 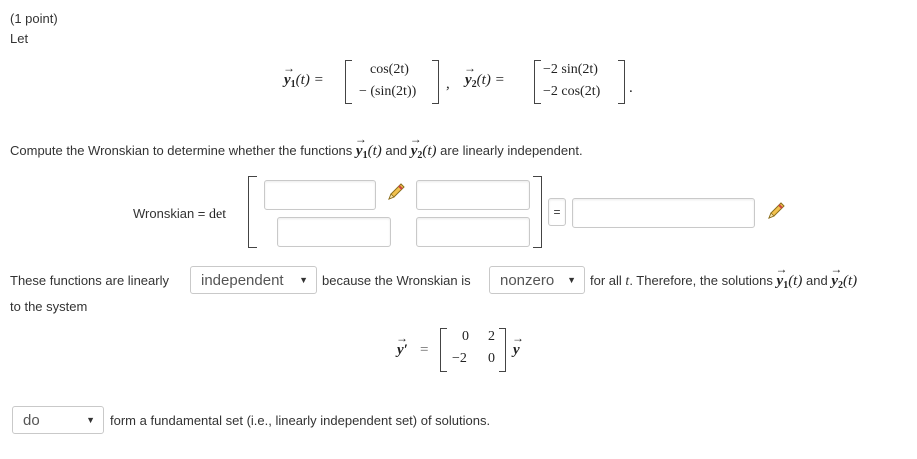 What do you see at coordinates (491, 336) in the screenshot?
I see `matrix-entry-12: 2` at bounding box center [491, 336].